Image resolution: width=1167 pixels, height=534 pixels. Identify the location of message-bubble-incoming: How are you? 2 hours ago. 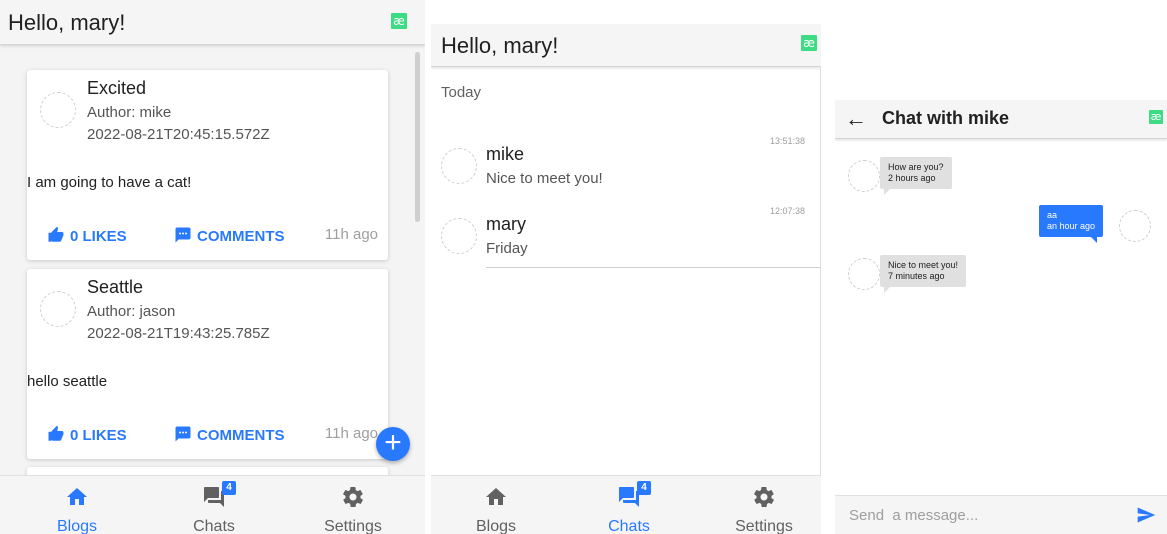
(916, 176).